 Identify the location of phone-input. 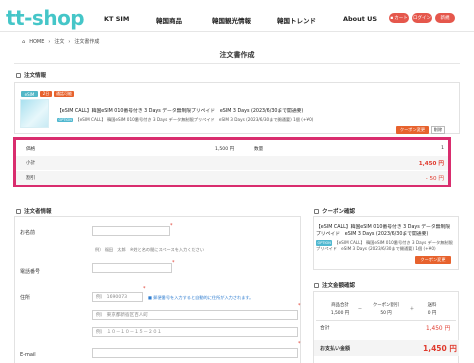
(132, 268).